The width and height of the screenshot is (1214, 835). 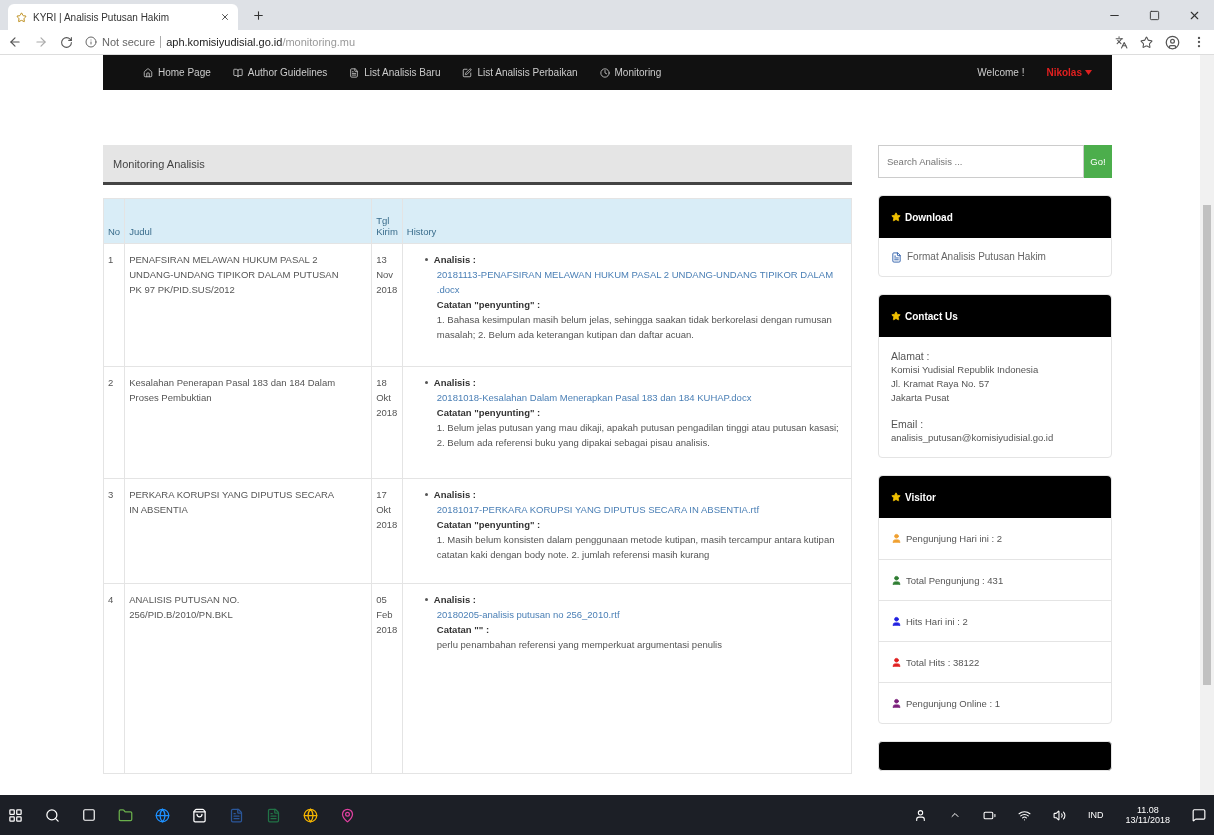 I want to click on table-cell: Kesalahan Penerapan Pasal 183 dan 184 Dalam Proses Pembuktian, so click(x=248, y=422).